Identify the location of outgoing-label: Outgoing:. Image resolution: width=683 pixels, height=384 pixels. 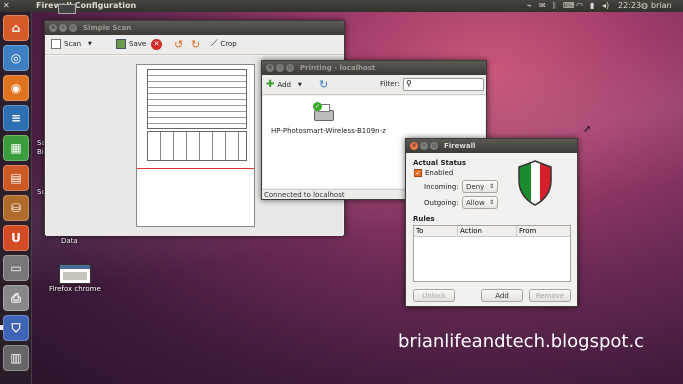
(441, 203).